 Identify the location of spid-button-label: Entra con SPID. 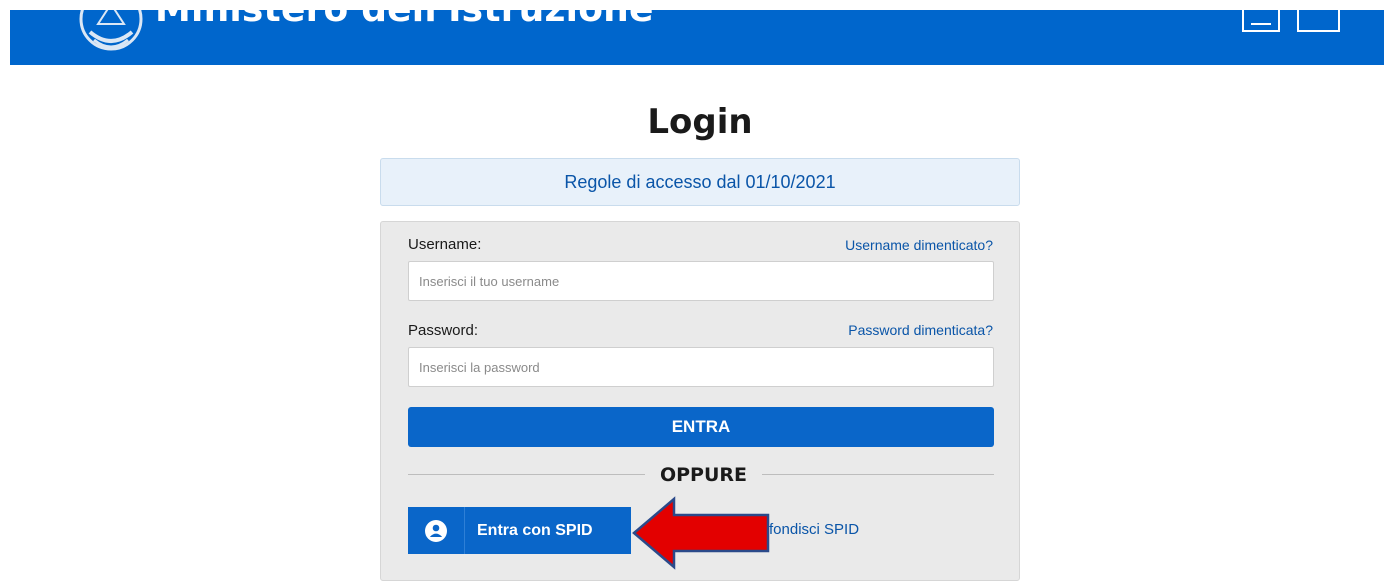
(535, 530).